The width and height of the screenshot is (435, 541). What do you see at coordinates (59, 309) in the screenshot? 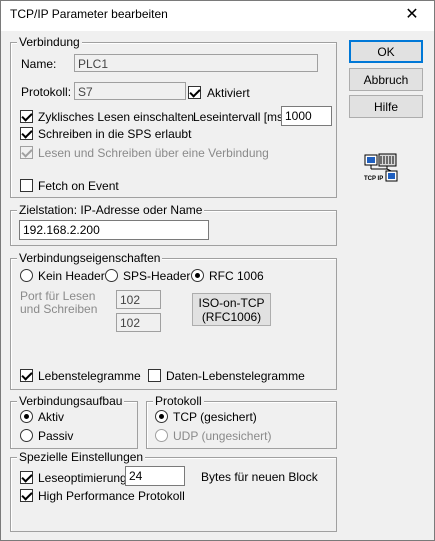
I see `port-label-line2: und Schreiben` at bounding box center [59, 309].